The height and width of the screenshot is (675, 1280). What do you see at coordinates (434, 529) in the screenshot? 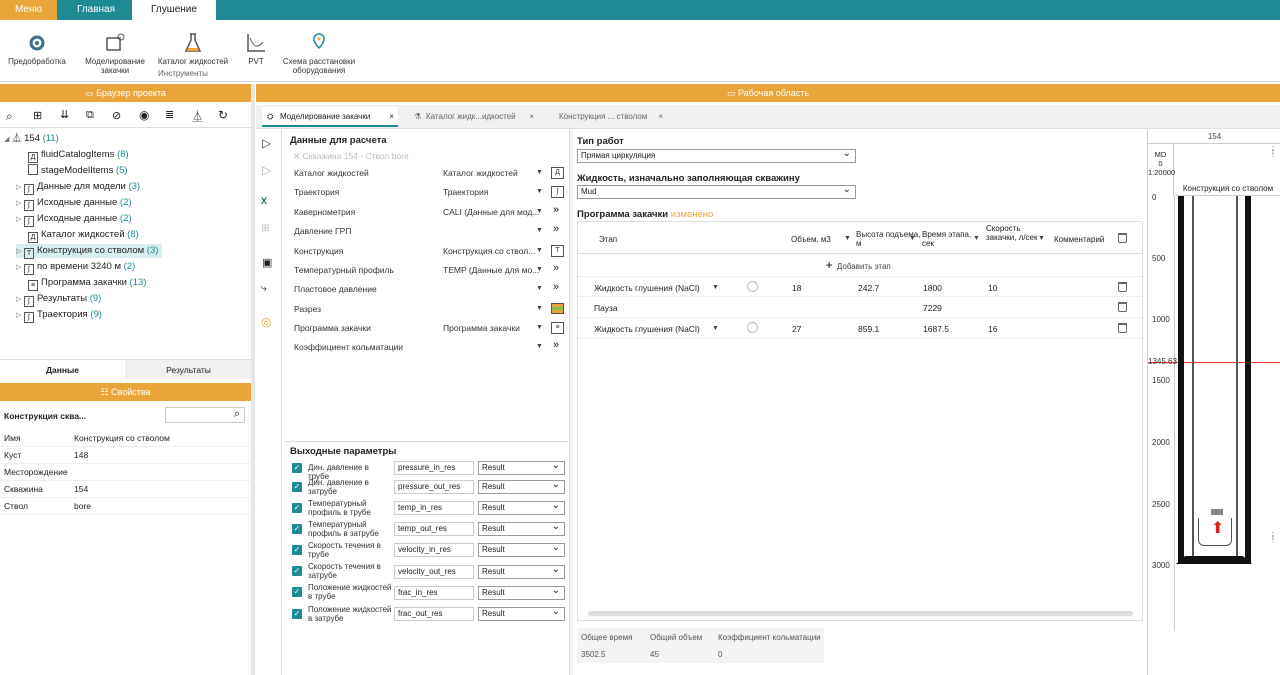
I see `output-name-input: temp_out_res` at bounding box center [434, 529].